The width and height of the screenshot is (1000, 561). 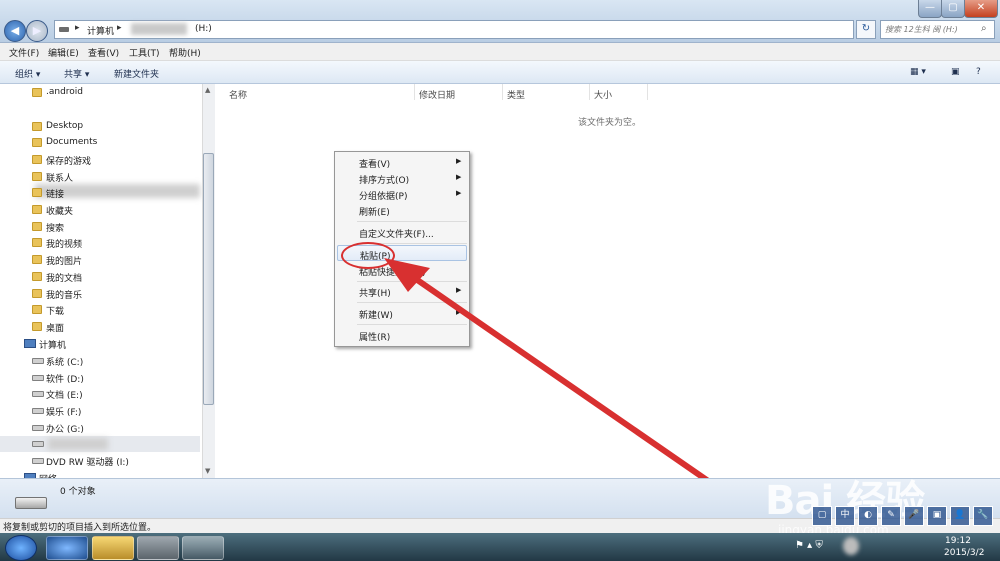 I want to click on ime-toolbar: ▢ 中 ◐ ✎ 🎤 ▣ 👤 🔧, so click(x=905, y=517).